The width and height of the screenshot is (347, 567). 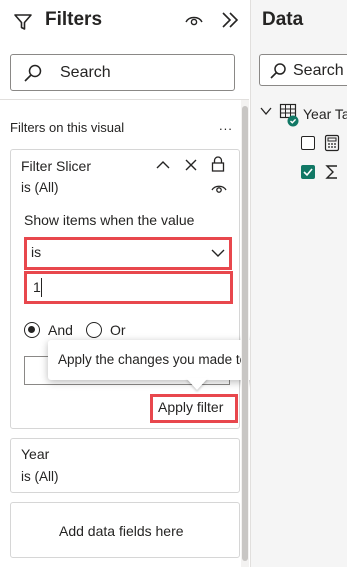 What do you see at coordinates (121, 531) in the screenshot?
I see `add-fields-label: Add data fields here` at bounding box center [121, 531].